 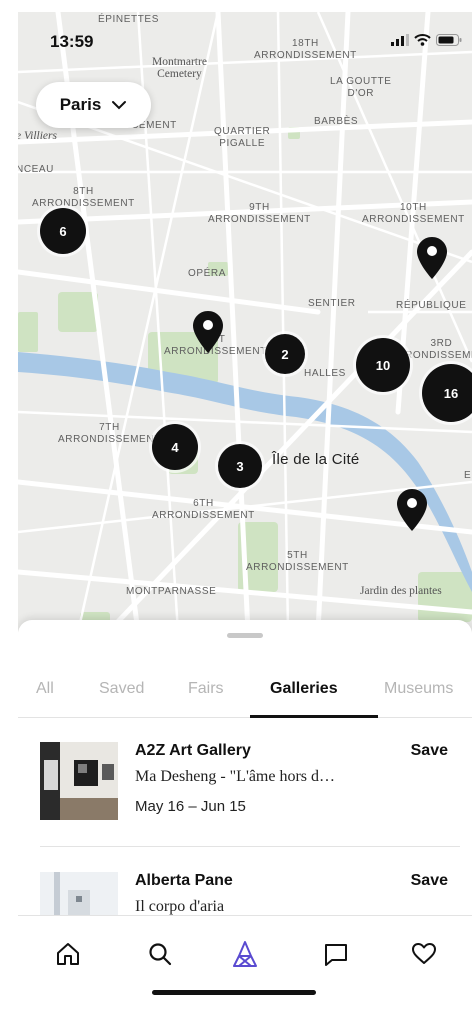 I want to click on active-tab-indicator, so click(x=314, y=716).